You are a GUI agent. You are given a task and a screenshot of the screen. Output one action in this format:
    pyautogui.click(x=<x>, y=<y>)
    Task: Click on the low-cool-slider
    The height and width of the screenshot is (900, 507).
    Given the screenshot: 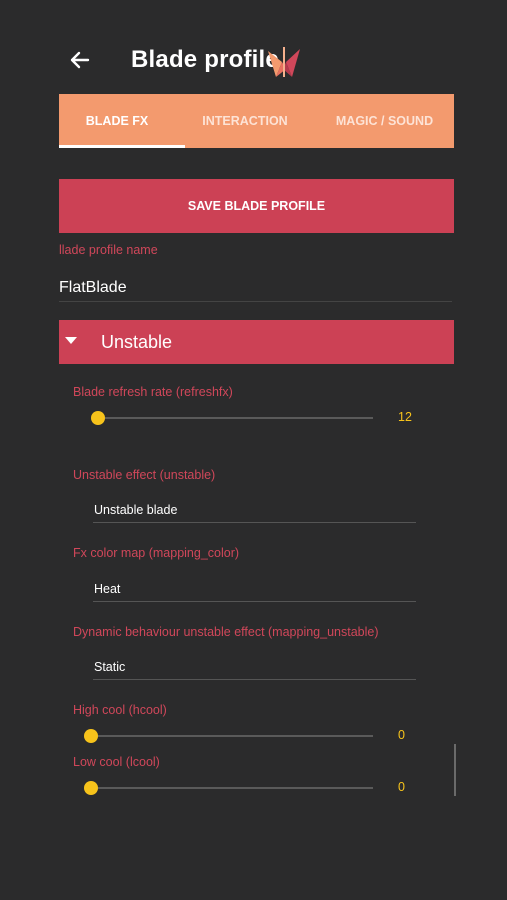 What is the action you would take?
    pyautogui.click(x=228, y=788)
    